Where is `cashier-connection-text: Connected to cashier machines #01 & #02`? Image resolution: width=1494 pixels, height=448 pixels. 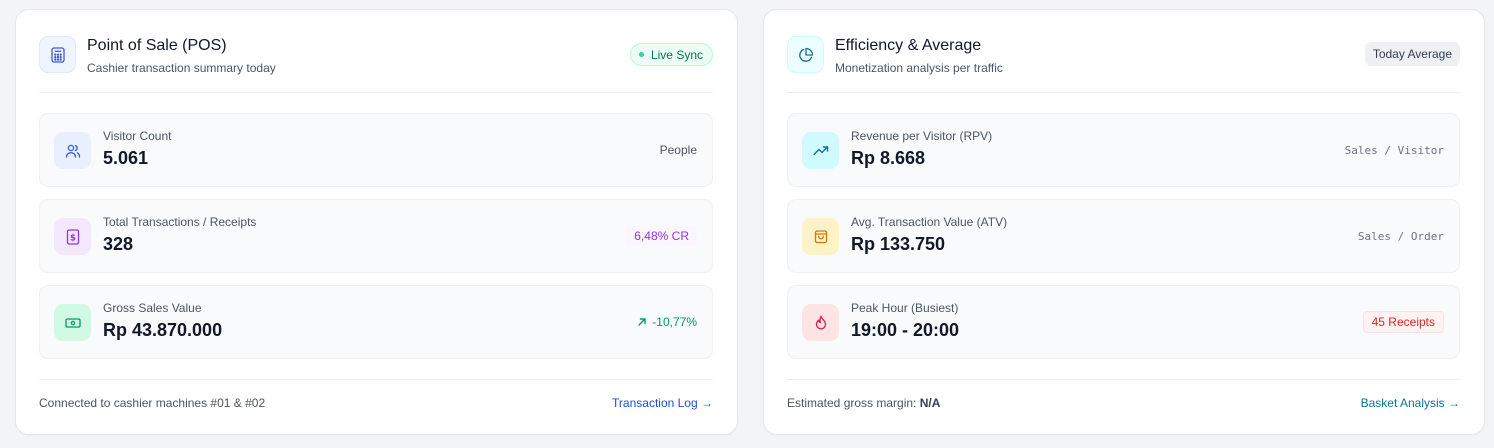 cashier-connection-text: Connected to cashier machines #01 & #02 is located at coordinates (152, 403).